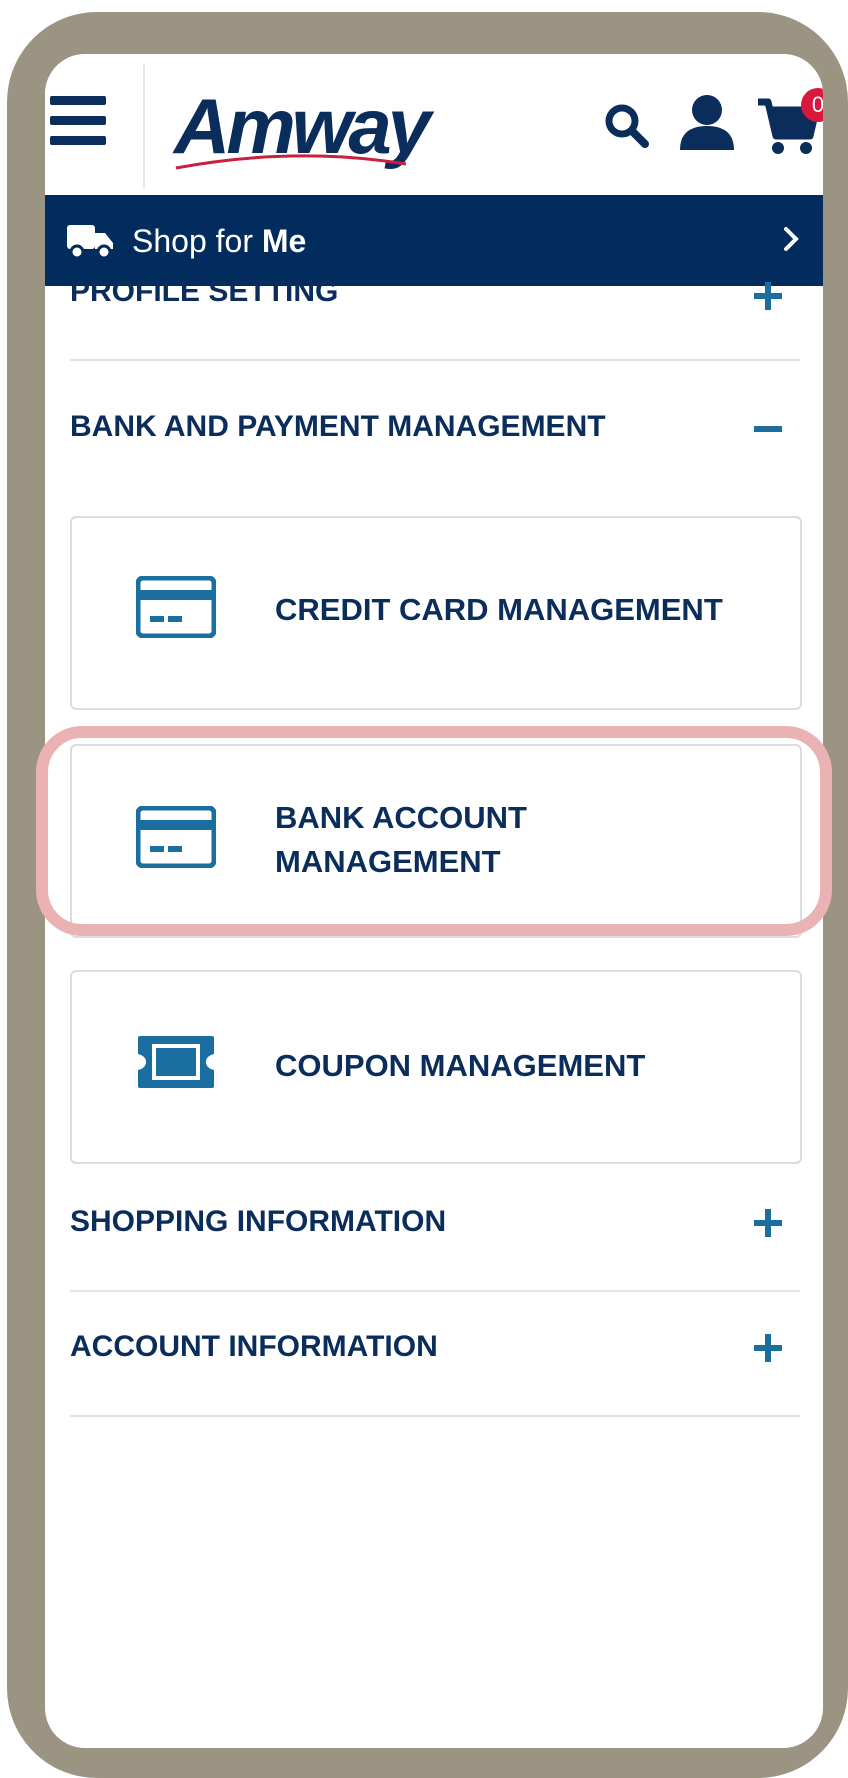 The image size is (848, 1778). I want to click on shop-for-prefix: Shop for, so click(197, 241).